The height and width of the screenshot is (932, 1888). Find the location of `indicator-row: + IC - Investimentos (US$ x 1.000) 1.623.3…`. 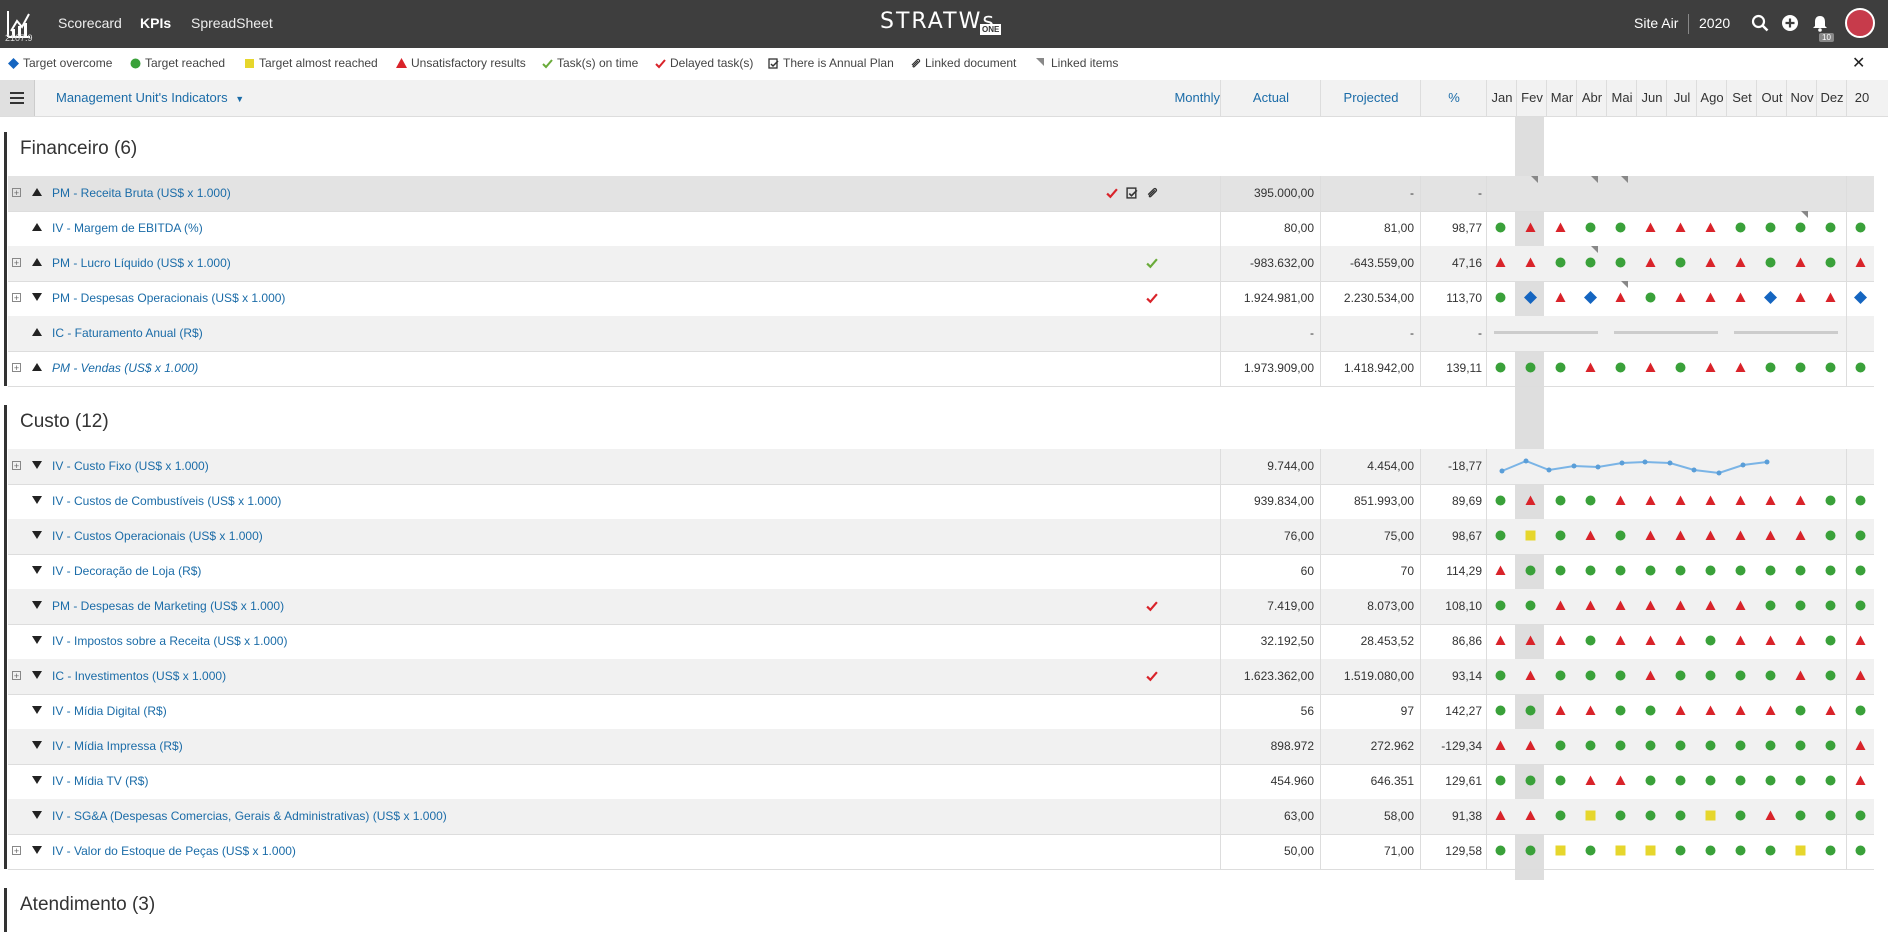

indicator-row: + IC - Investimentos (US$ x 1.000) 1.623.3… is located at coordinates (941, 677).